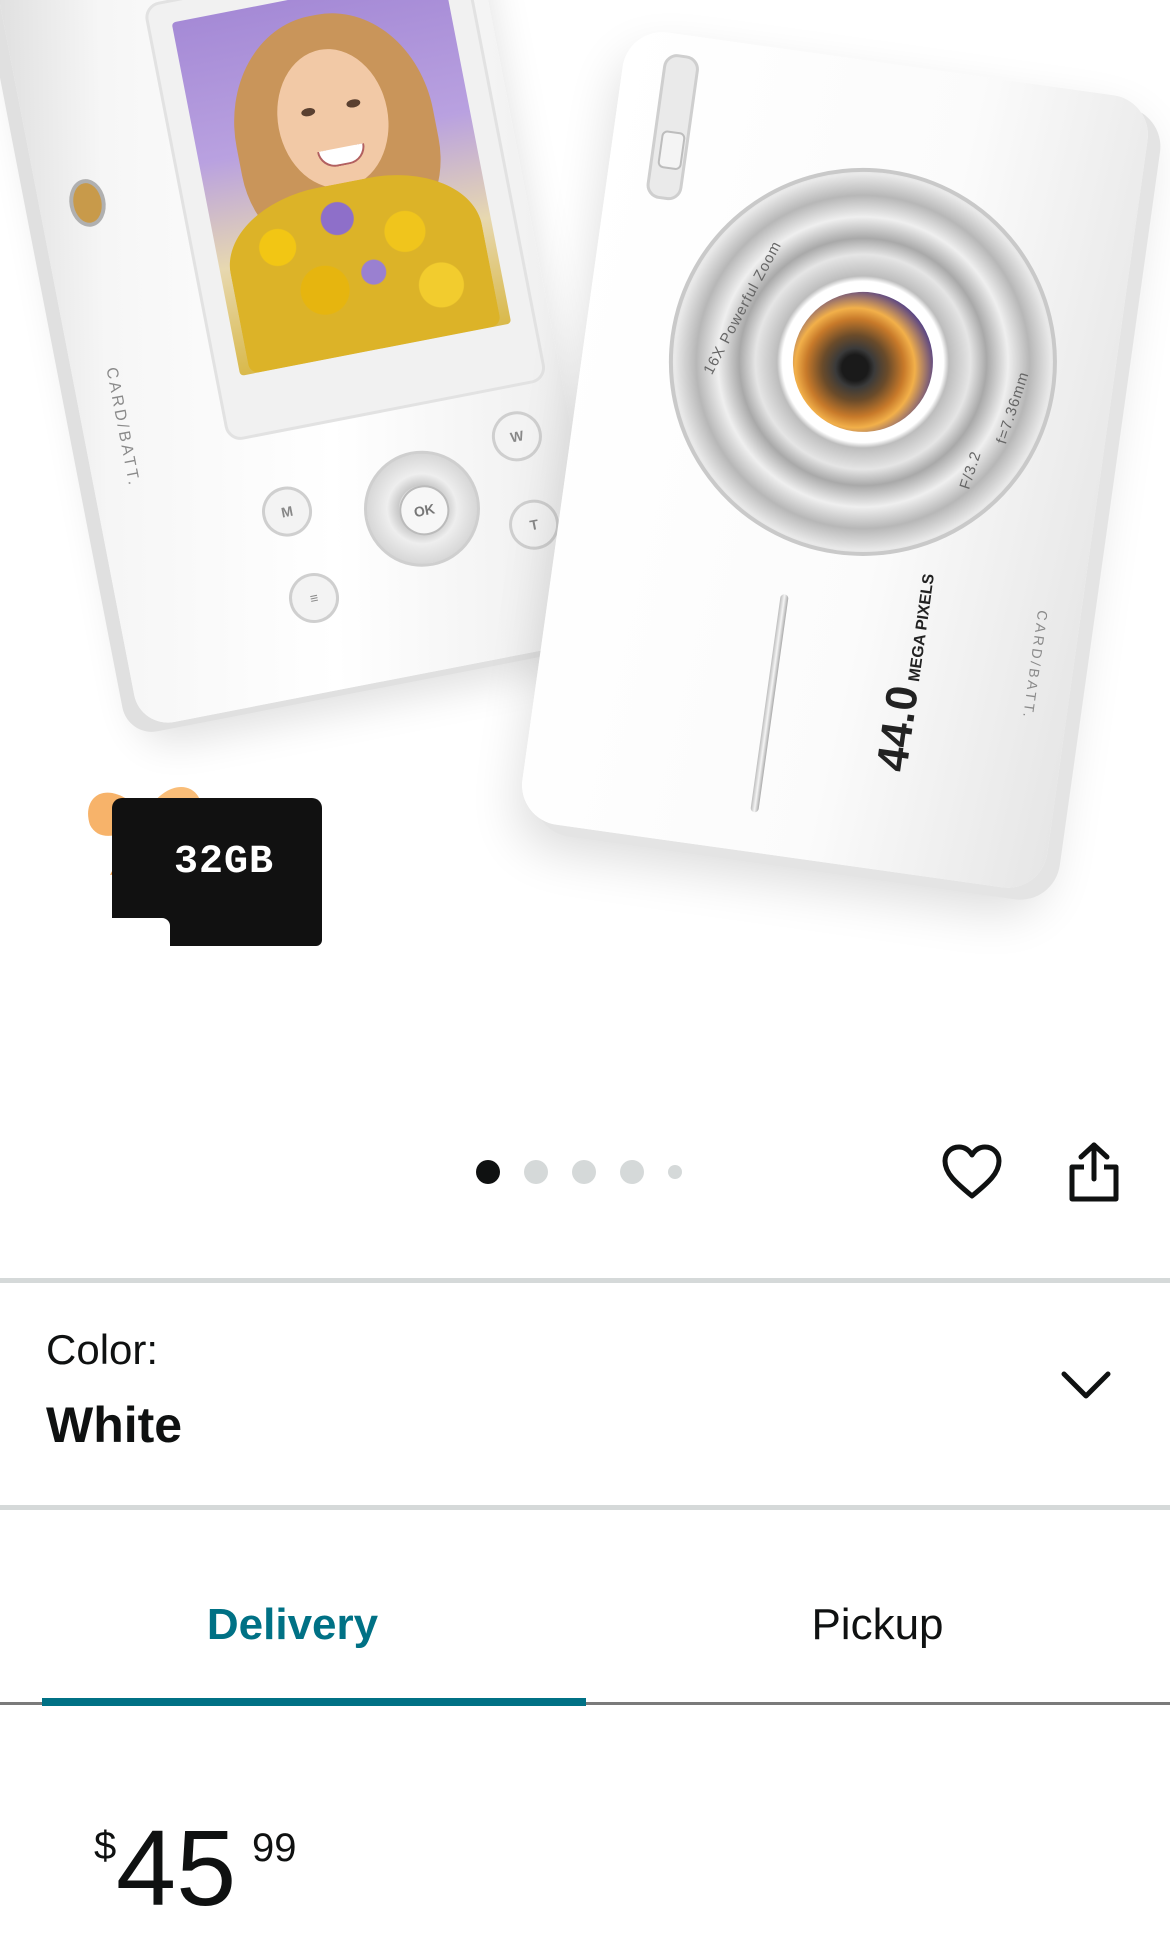  What do you see at coordinates (102, 1349) in the screenshot?
I see `color-label: Color:` at bounding box center [102, 1349].